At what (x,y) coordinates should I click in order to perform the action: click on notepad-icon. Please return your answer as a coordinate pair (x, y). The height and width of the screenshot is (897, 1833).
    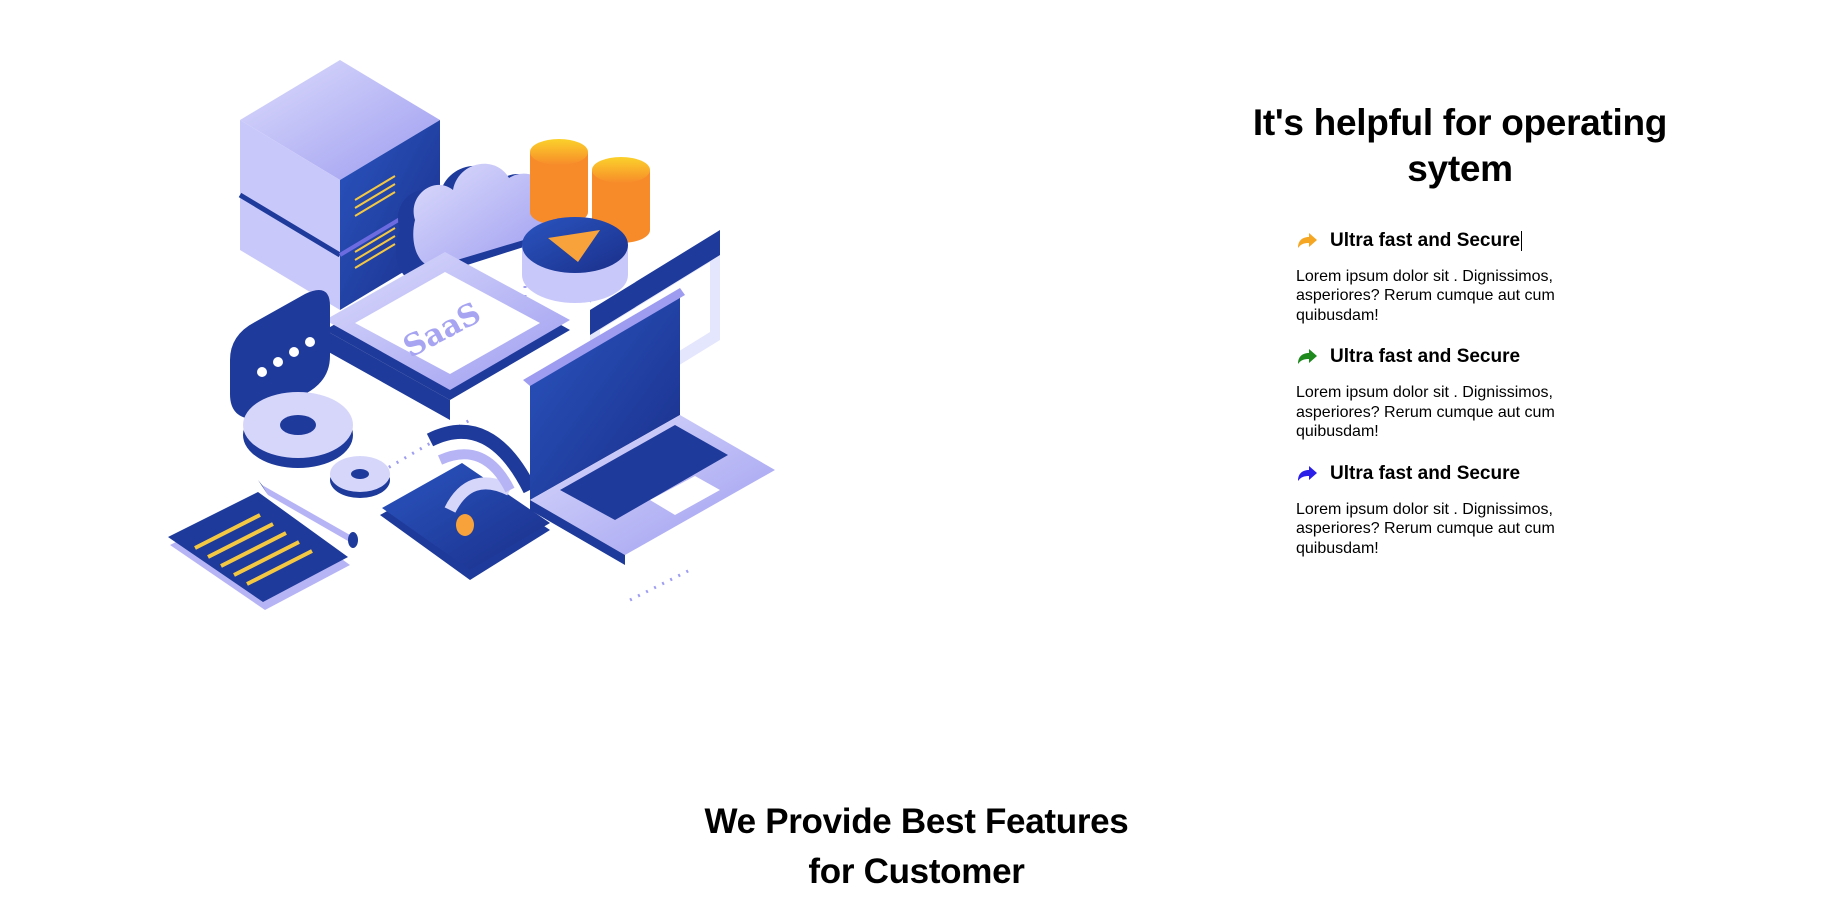
    Looking at the image, I should click on (259, 551).